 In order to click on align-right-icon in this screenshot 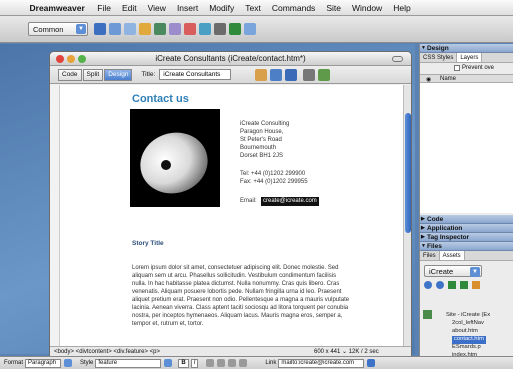, I will do `click(232, 363)`.